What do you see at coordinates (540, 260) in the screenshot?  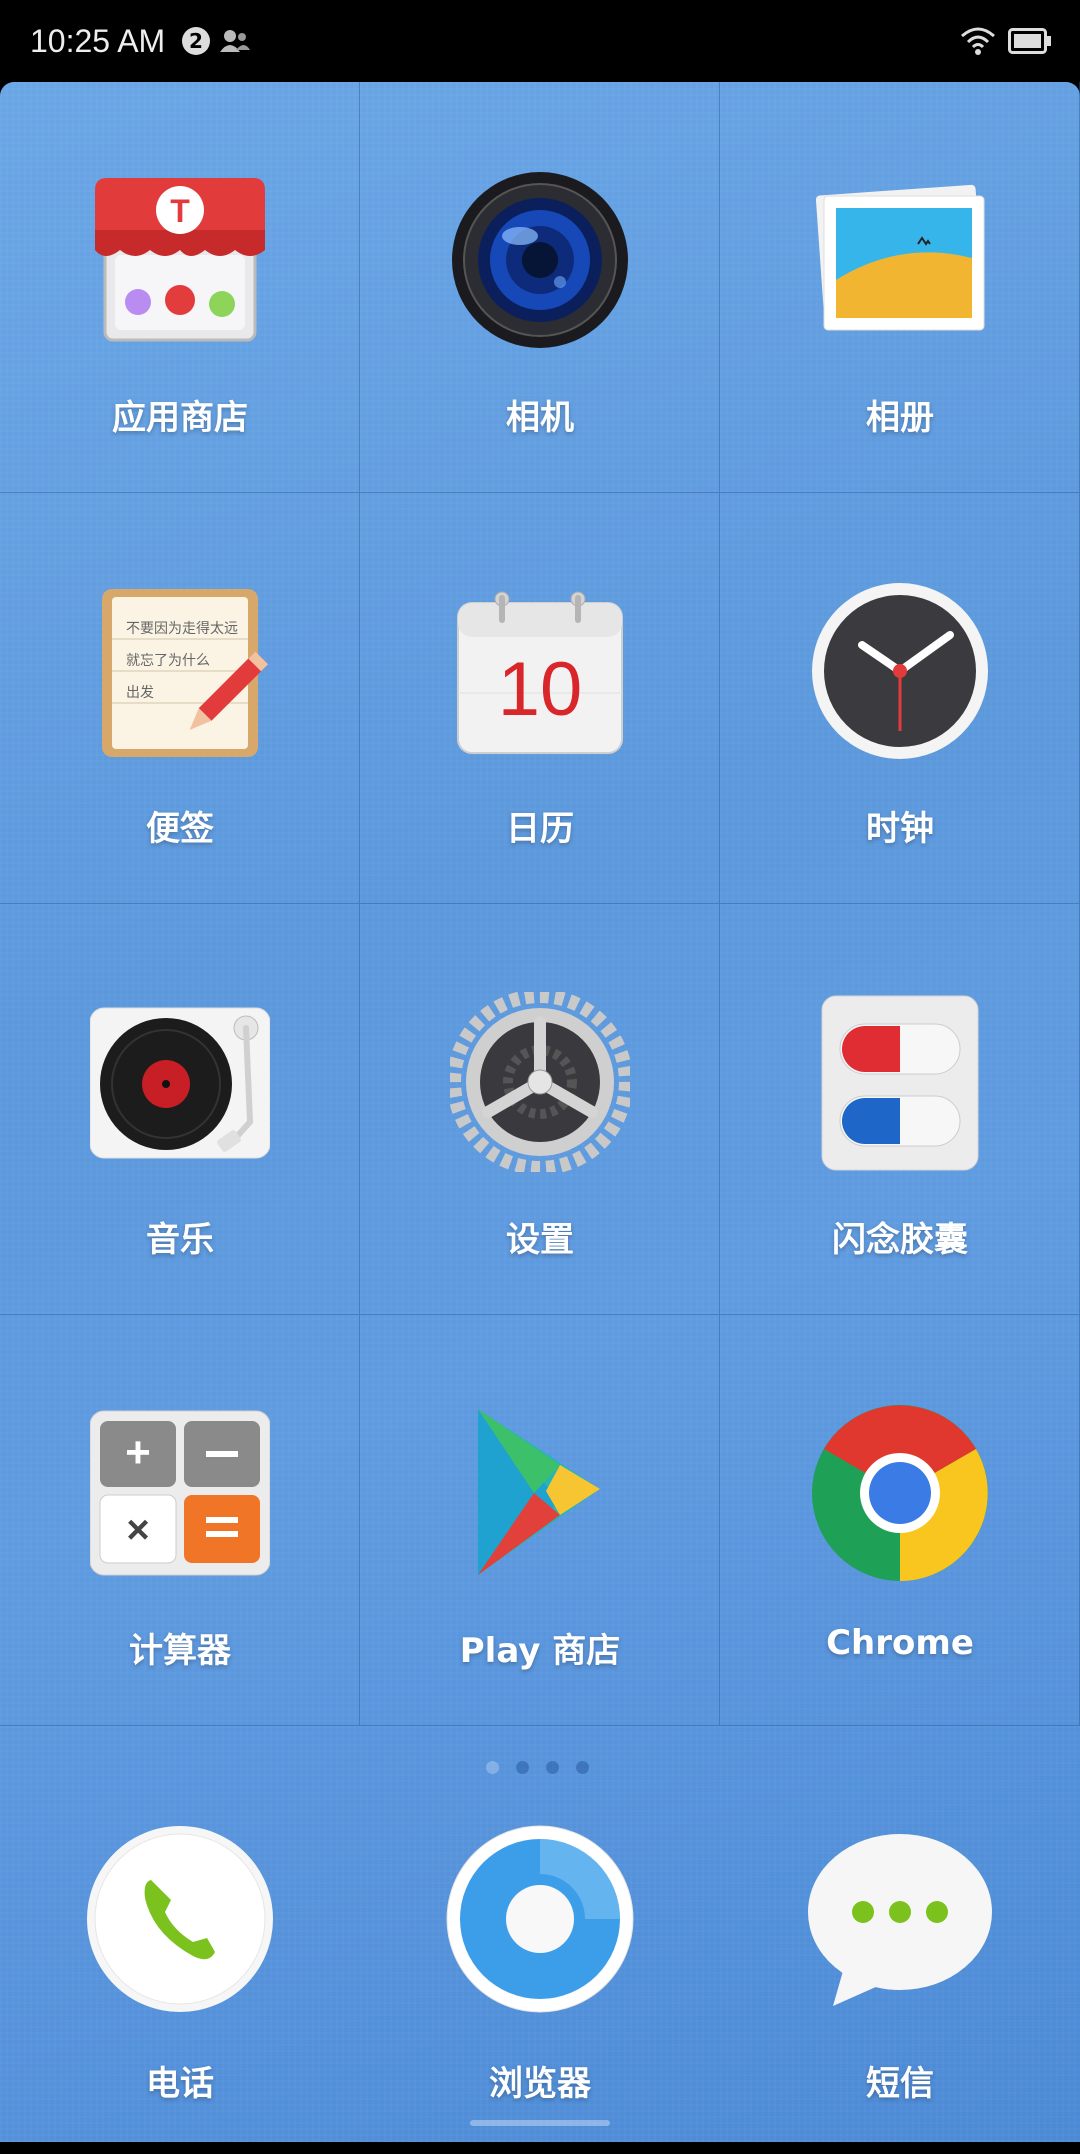 I see `camera-icon` at bounding box center [540, 260].